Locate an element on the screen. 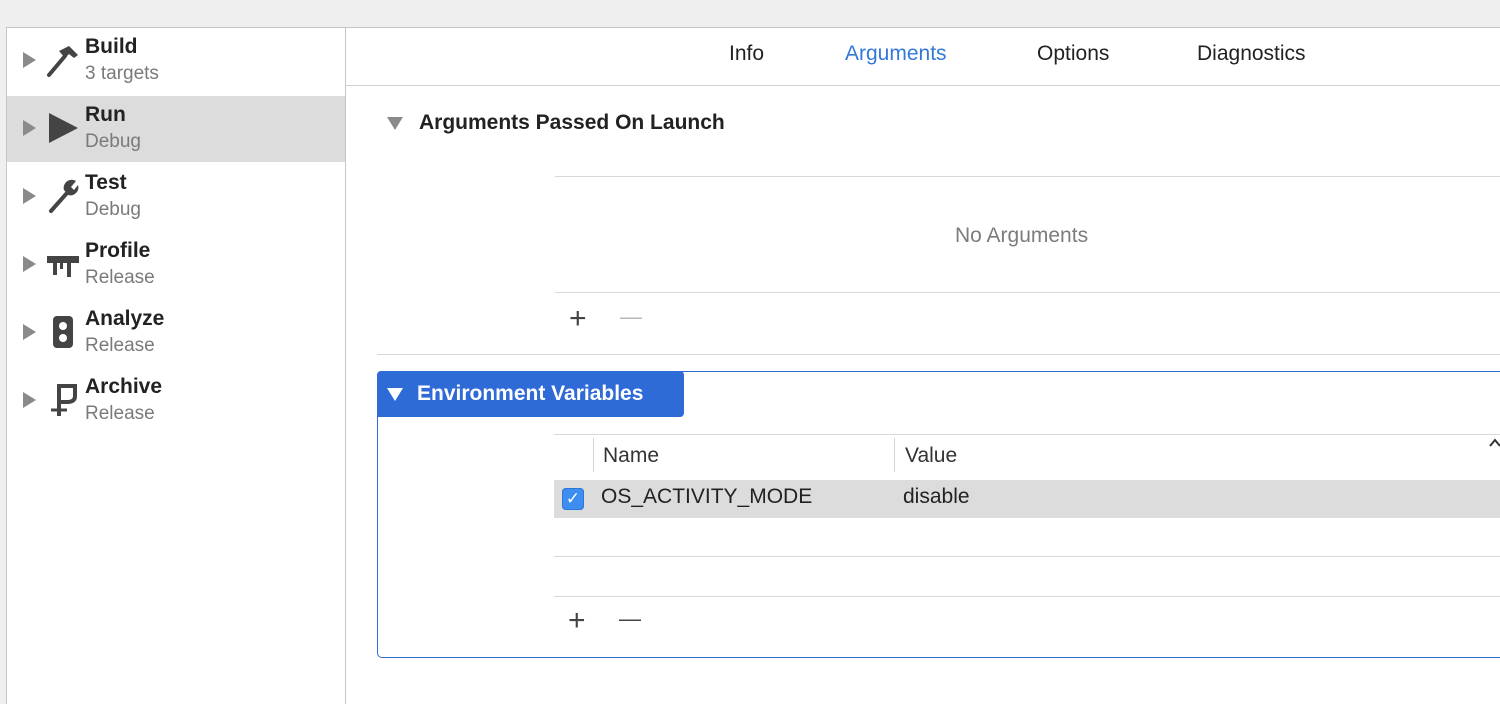  tab-bar: Info Arguments Options Diagnostics is located at coordinates (923, 57).